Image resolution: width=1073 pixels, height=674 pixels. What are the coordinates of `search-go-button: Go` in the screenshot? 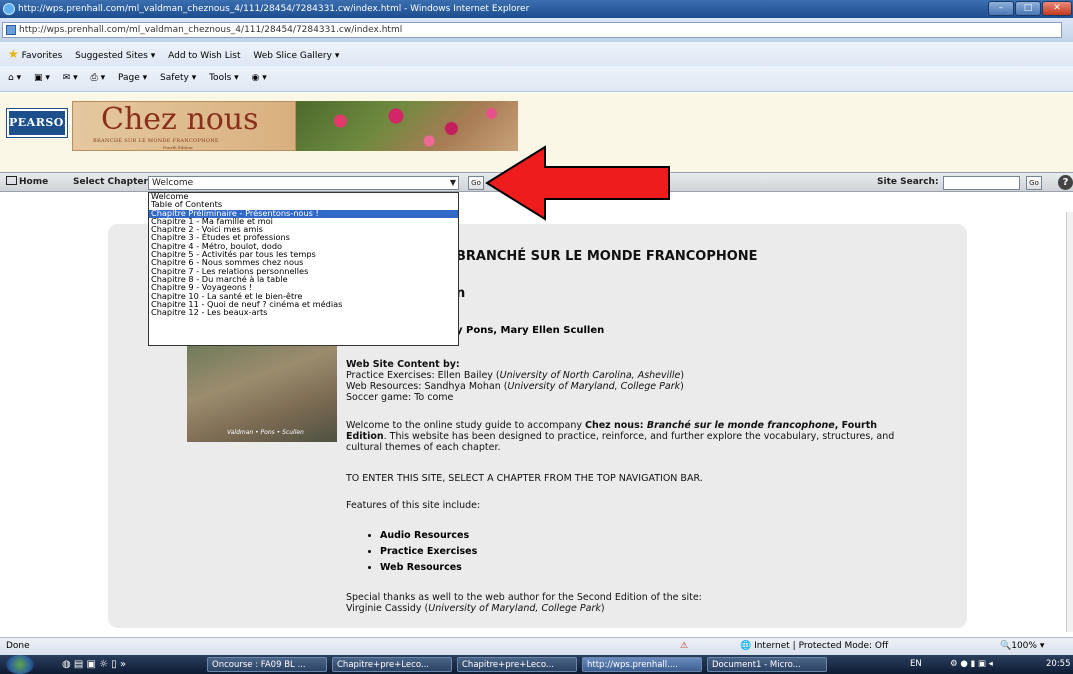 It's located at (1034, 183).